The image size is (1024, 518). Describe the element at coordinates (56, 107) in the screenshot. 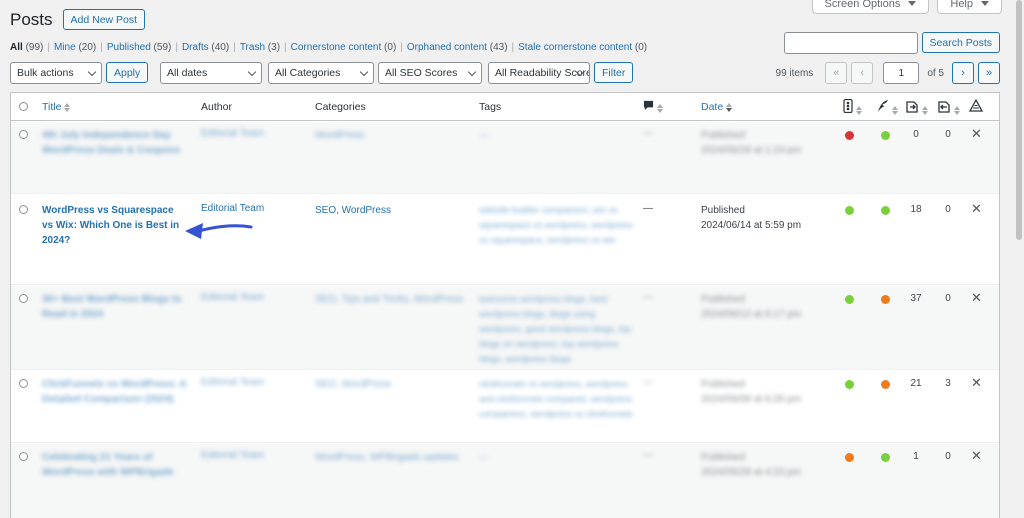

I see `column-title: Title` at that location.